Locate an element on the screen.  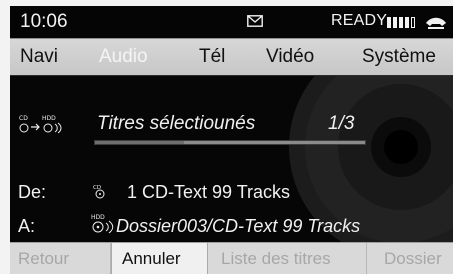
destination-path: Dossier003/CD-Text 99 Tracks is located at coordinates (238, 226).